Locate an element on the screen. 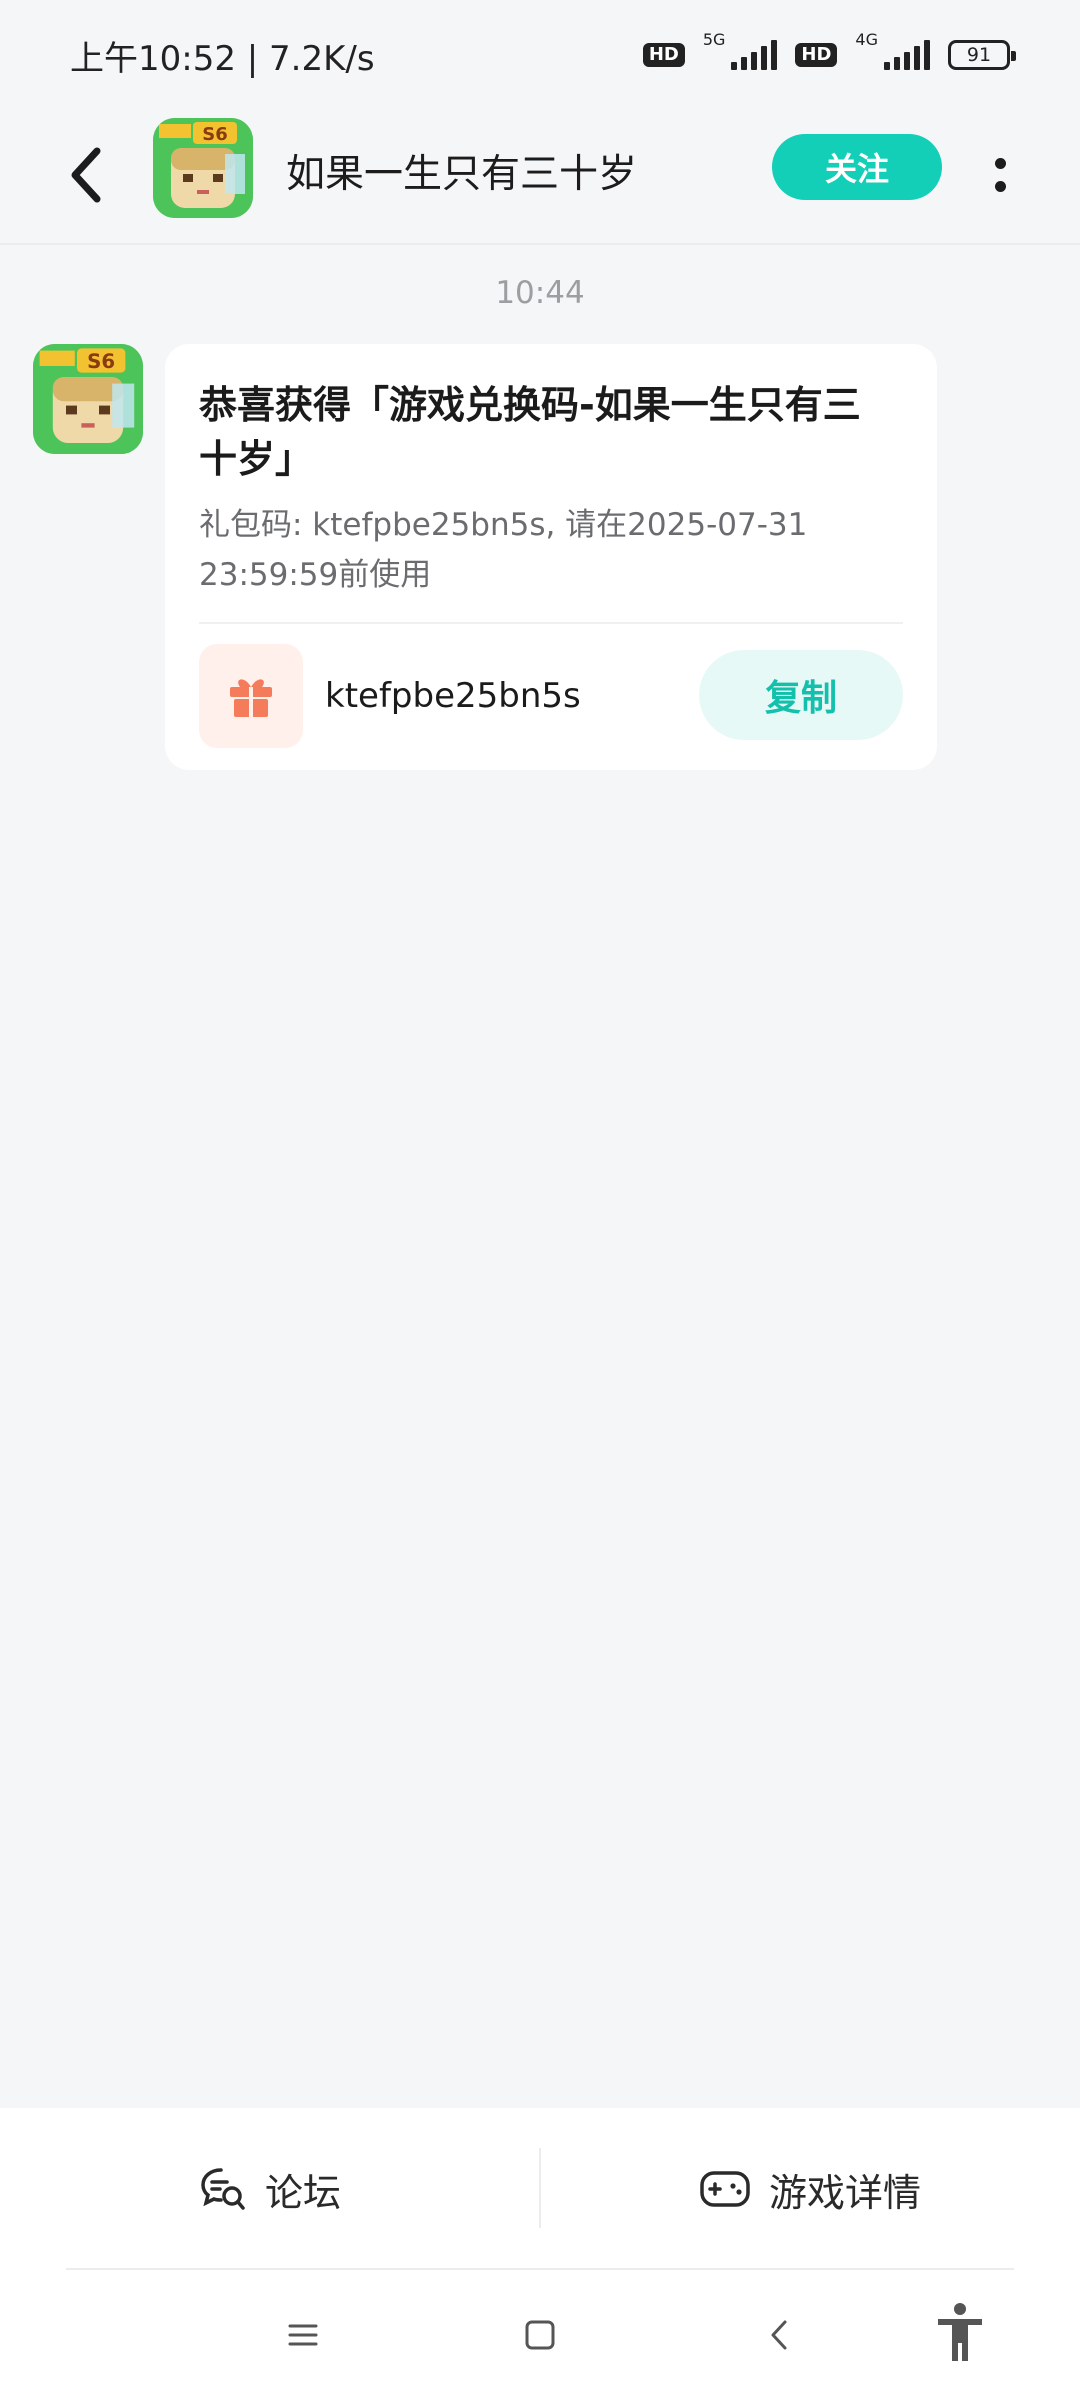  tab-forum: 论坛 is located at coordinates (270, 2189).